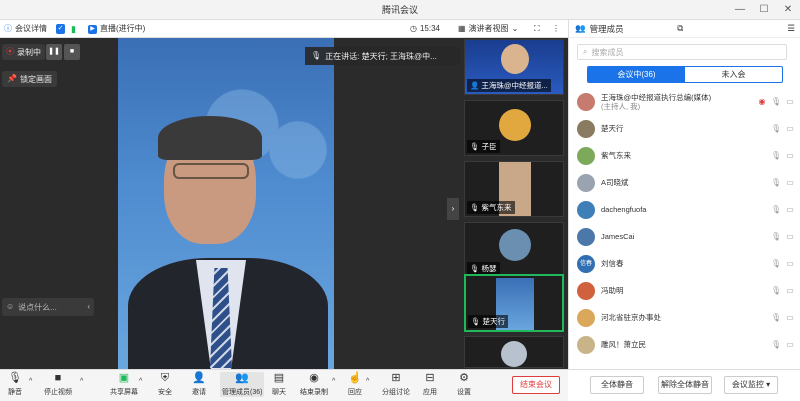 This screenshot has height=401, width=800. Describe the element at coordinates (764, 10) in the screenshot. I see `maximize-icon: ☐` at that location.